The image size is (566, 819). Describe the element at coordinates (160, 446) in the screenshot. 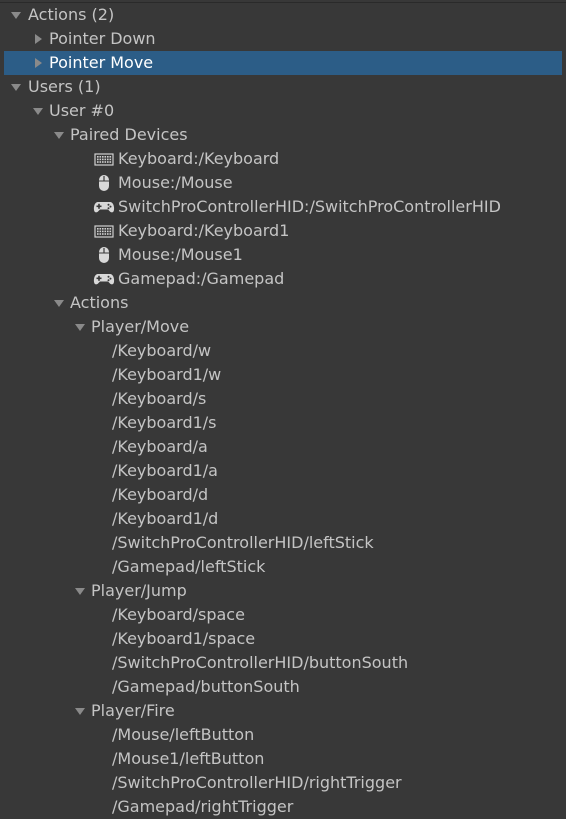

I see `binding-path-label: /Keyboard/a` at that location.